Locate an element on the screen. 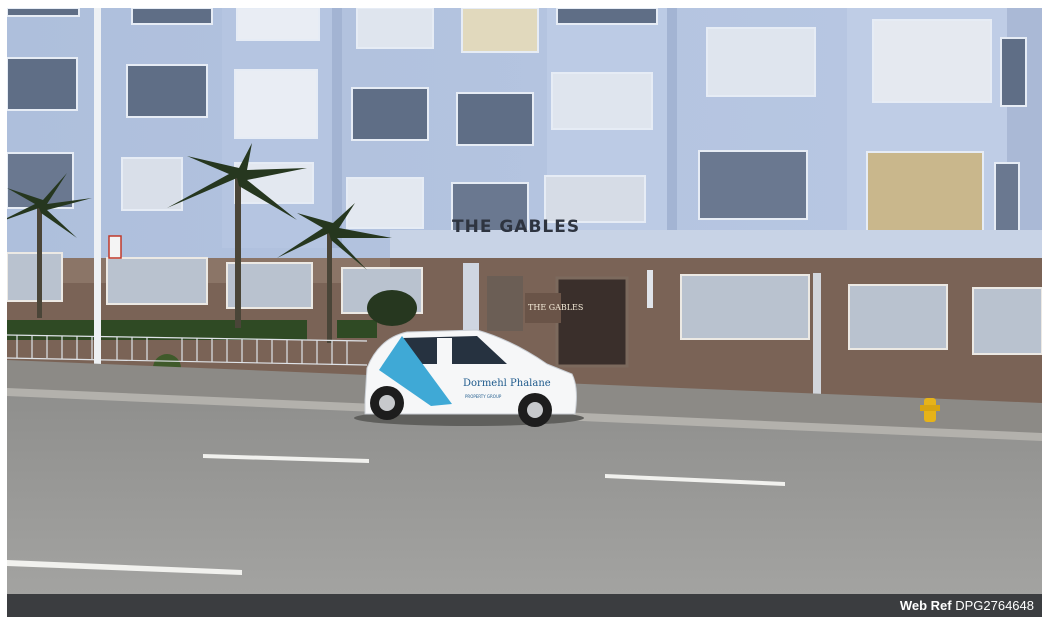  entrance-door is located at coordinates (592, 322).